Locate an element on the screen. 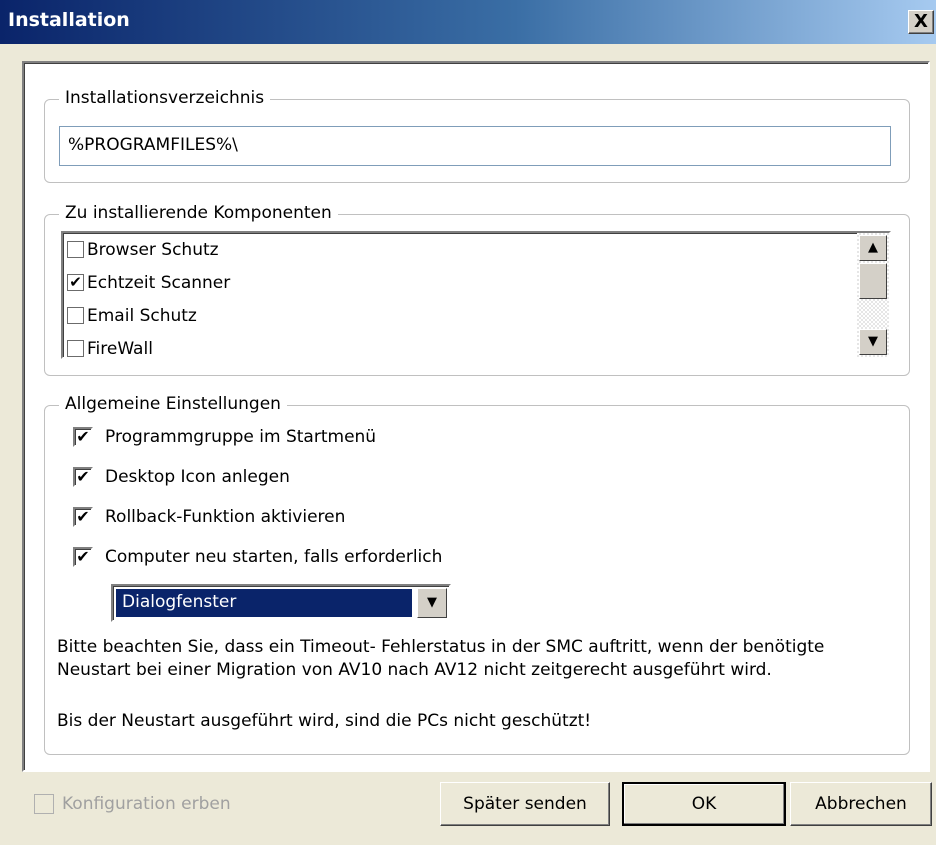  restart-checkbox: ✔ is located at coordinates (83, 557).